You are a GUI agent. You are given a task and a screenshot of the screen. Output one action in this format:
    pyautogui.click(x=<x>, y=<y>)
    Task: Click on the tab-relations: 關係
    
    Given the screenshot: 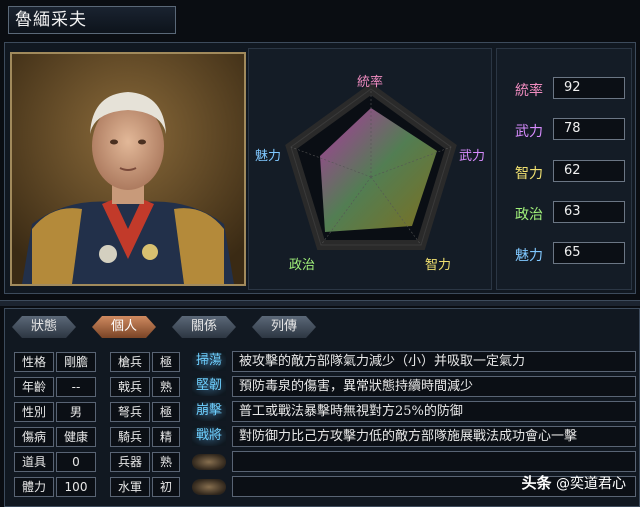 What is the action you would take?
    pyautogui.click(x=204, y=327)
    